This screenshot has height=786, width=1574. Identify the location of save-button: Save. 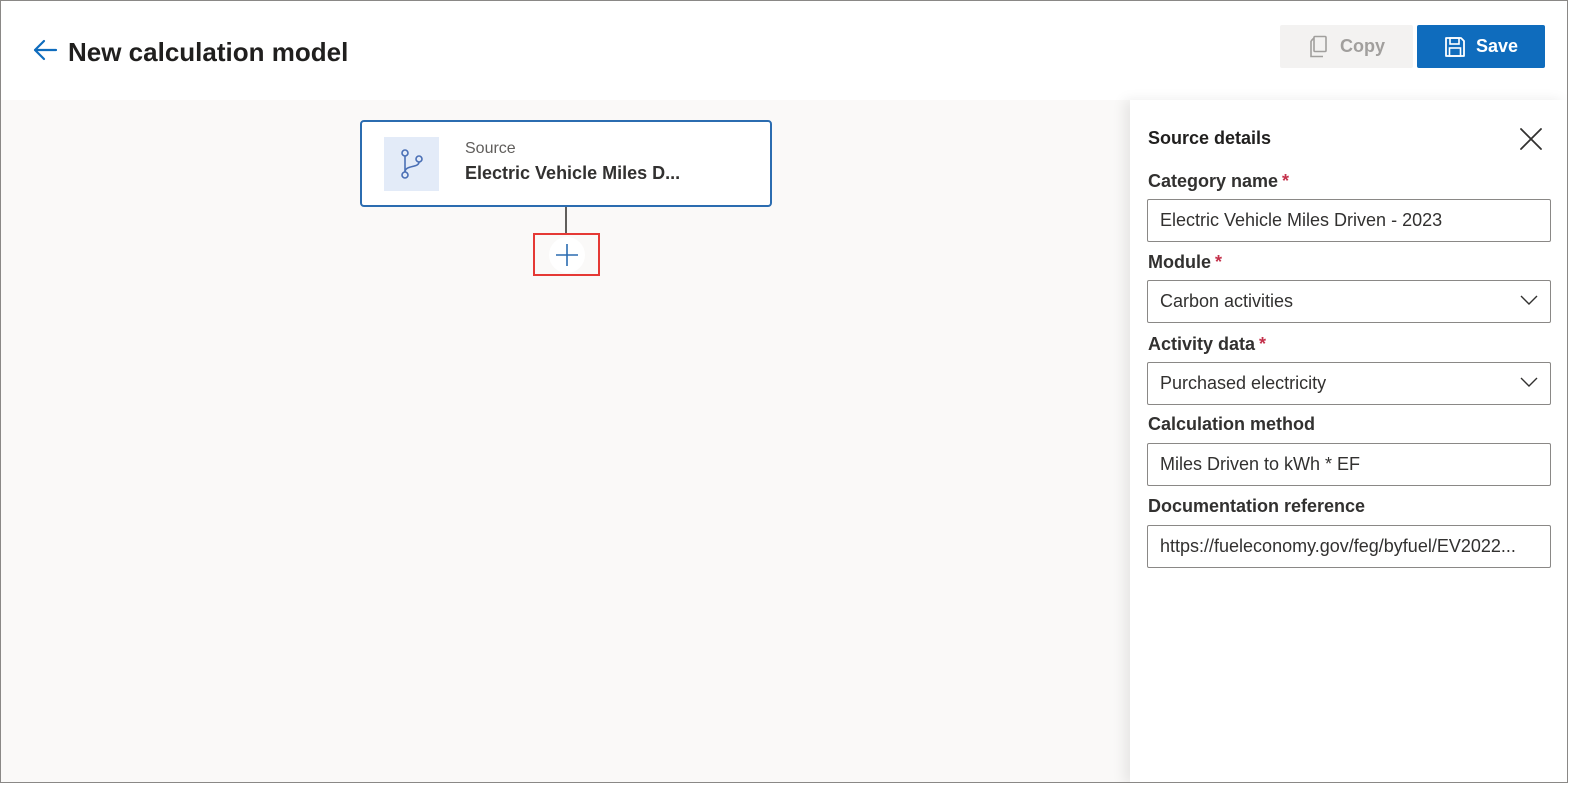
(1481, 46).